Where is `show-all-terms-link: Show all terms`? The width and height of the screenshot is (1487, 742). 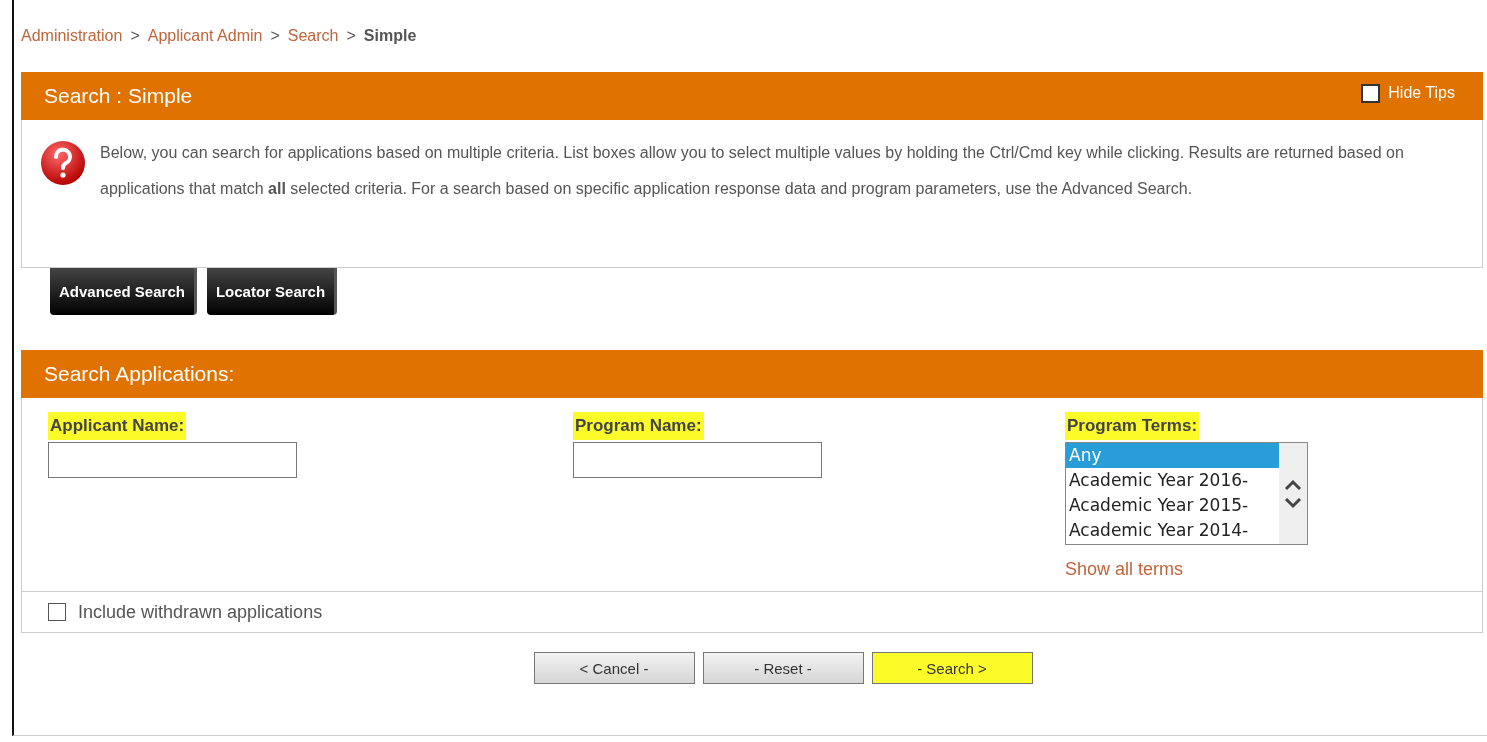
show-all-terms-link: Show all terms is located at coordinates (1124, 569).